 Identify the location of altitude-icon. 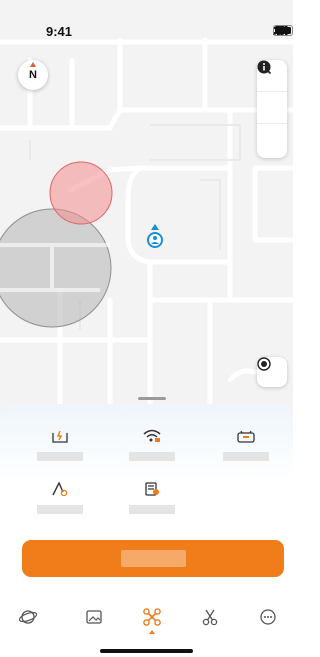
(60, 489).